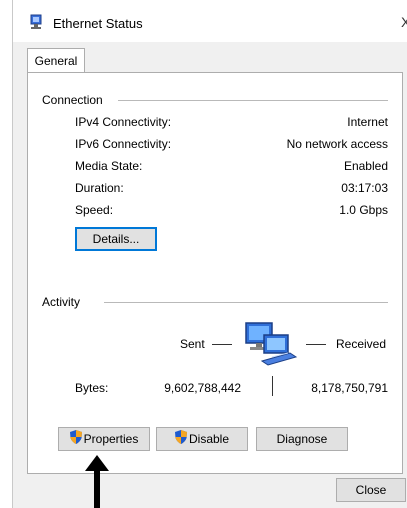  I want to click on sent-line, so click(222, 344).